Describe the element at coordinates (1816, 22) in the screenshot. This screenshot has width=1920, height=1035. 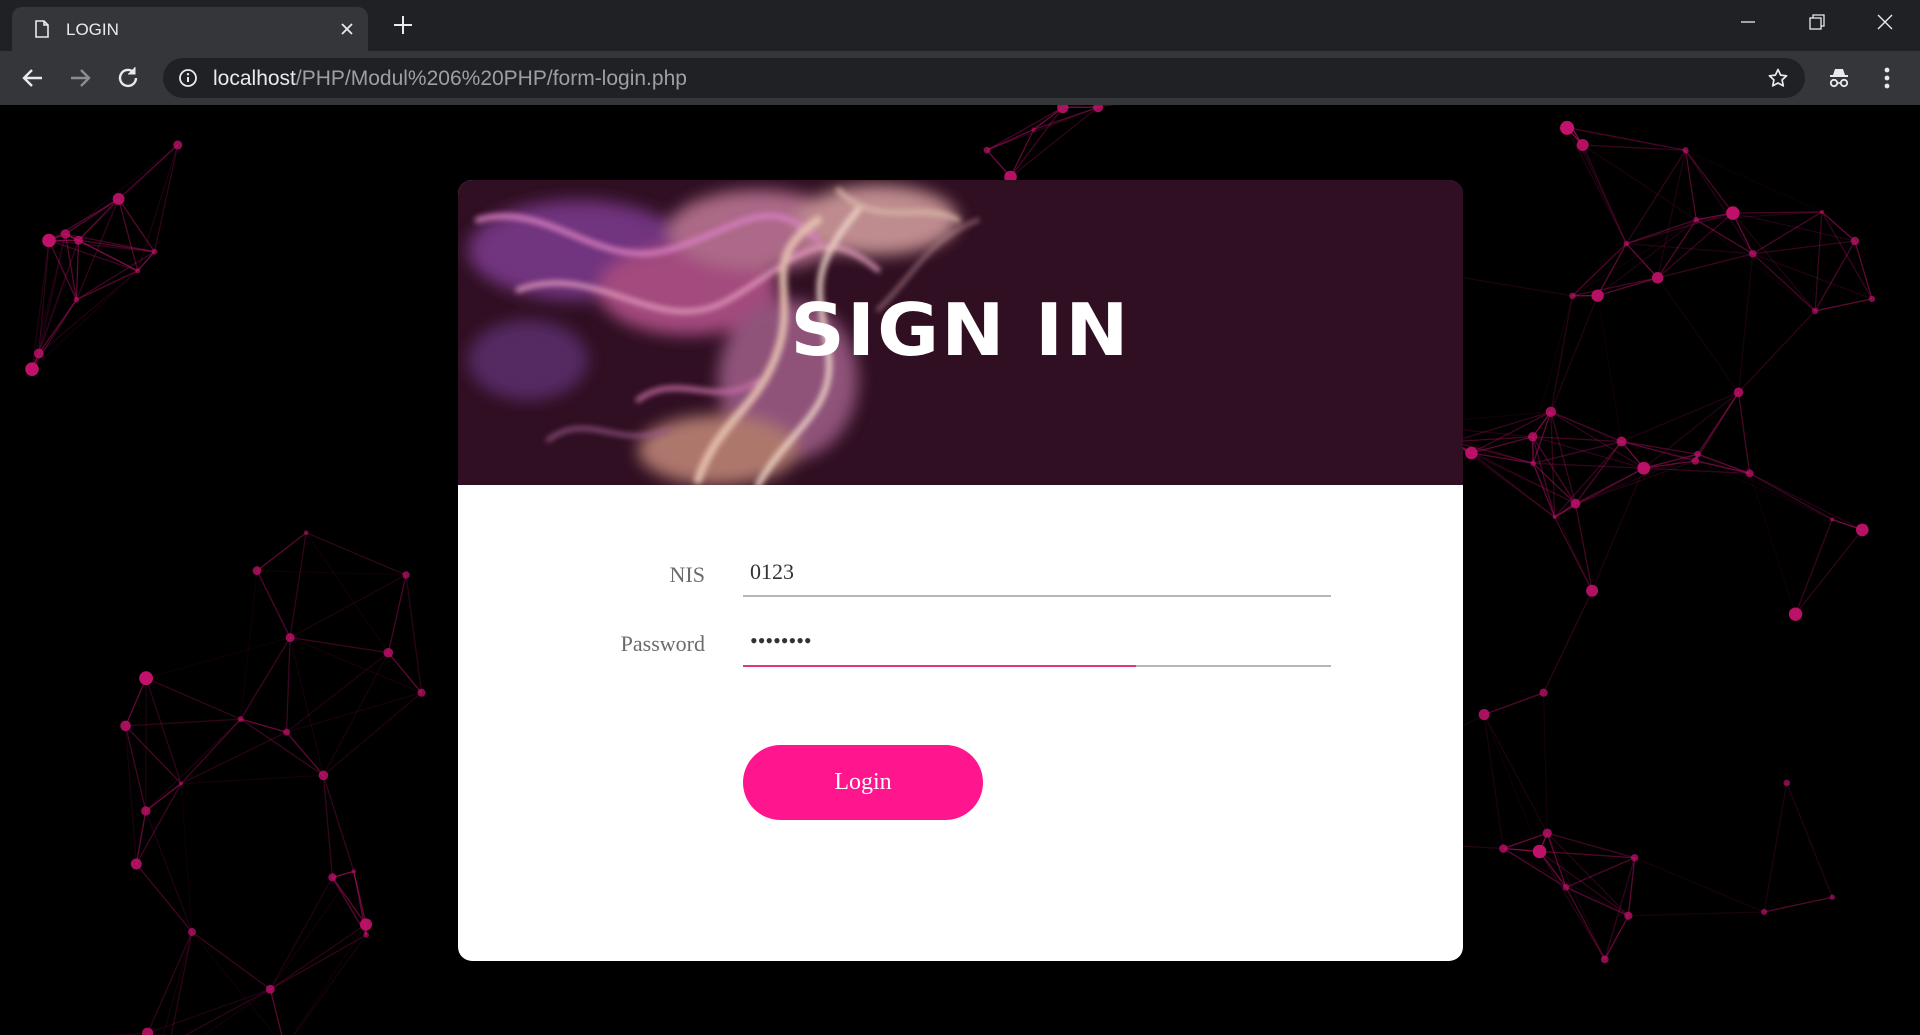
I see `restore-icon` at that location.